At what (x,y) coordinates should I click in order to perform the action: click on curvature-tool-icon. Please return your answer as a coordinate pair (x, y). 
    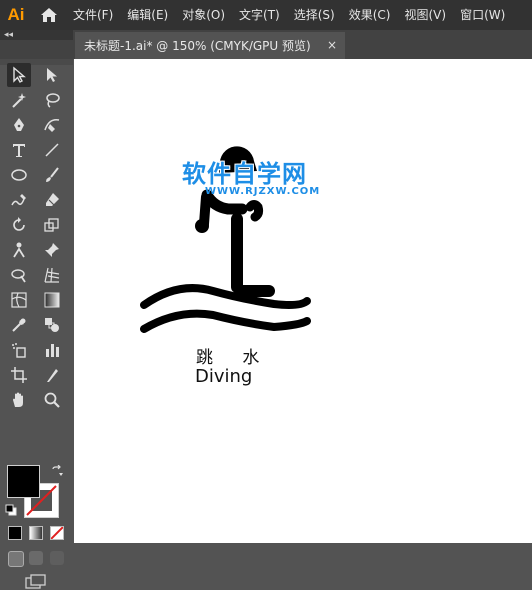
    Looking at the image, I should click on (52, 125).